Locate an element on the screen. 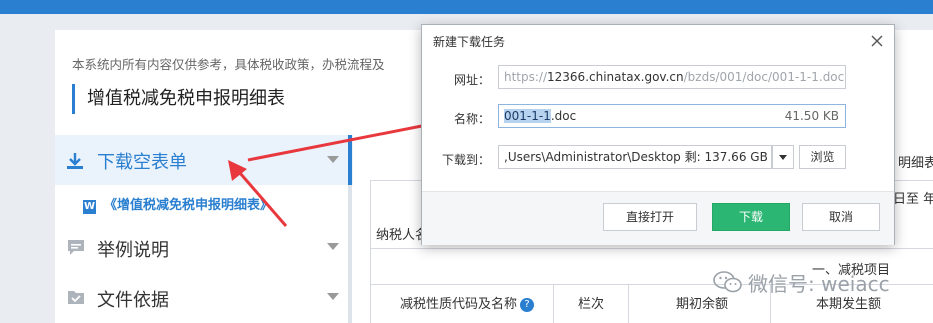 The height and width of the screenshot is (323, 933). download-form-link-label: 《增值税减免税申报明细表》 is located at coordinates (189, 205).